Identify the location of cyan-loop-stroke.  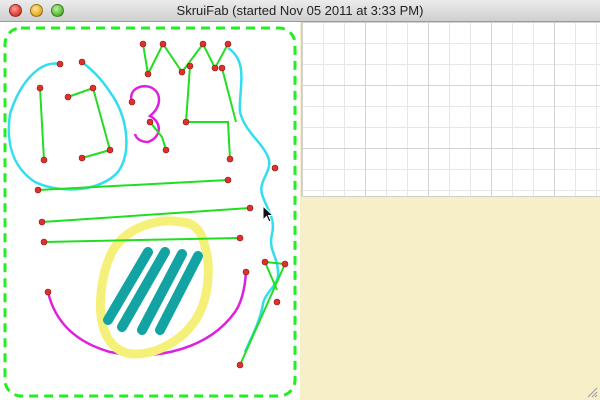
(67, 126).